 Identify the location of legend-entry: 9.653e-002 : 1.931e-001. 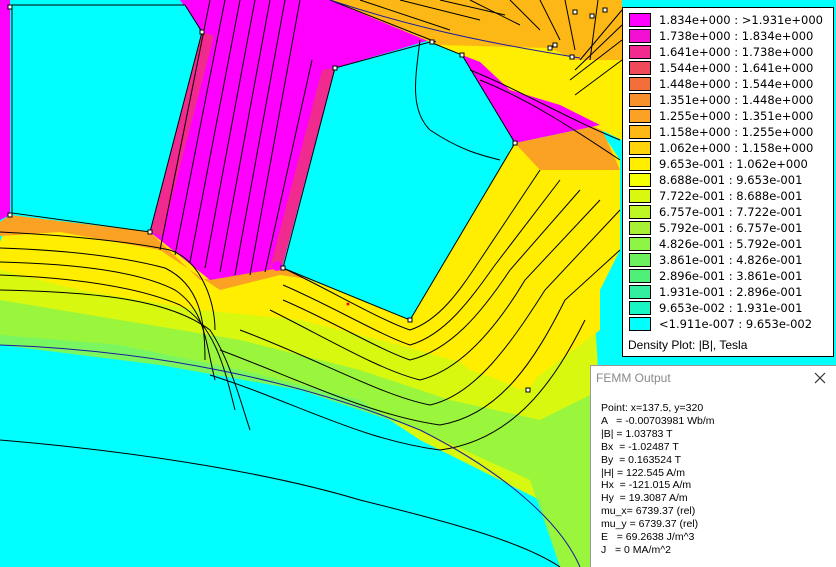
(729, 308).